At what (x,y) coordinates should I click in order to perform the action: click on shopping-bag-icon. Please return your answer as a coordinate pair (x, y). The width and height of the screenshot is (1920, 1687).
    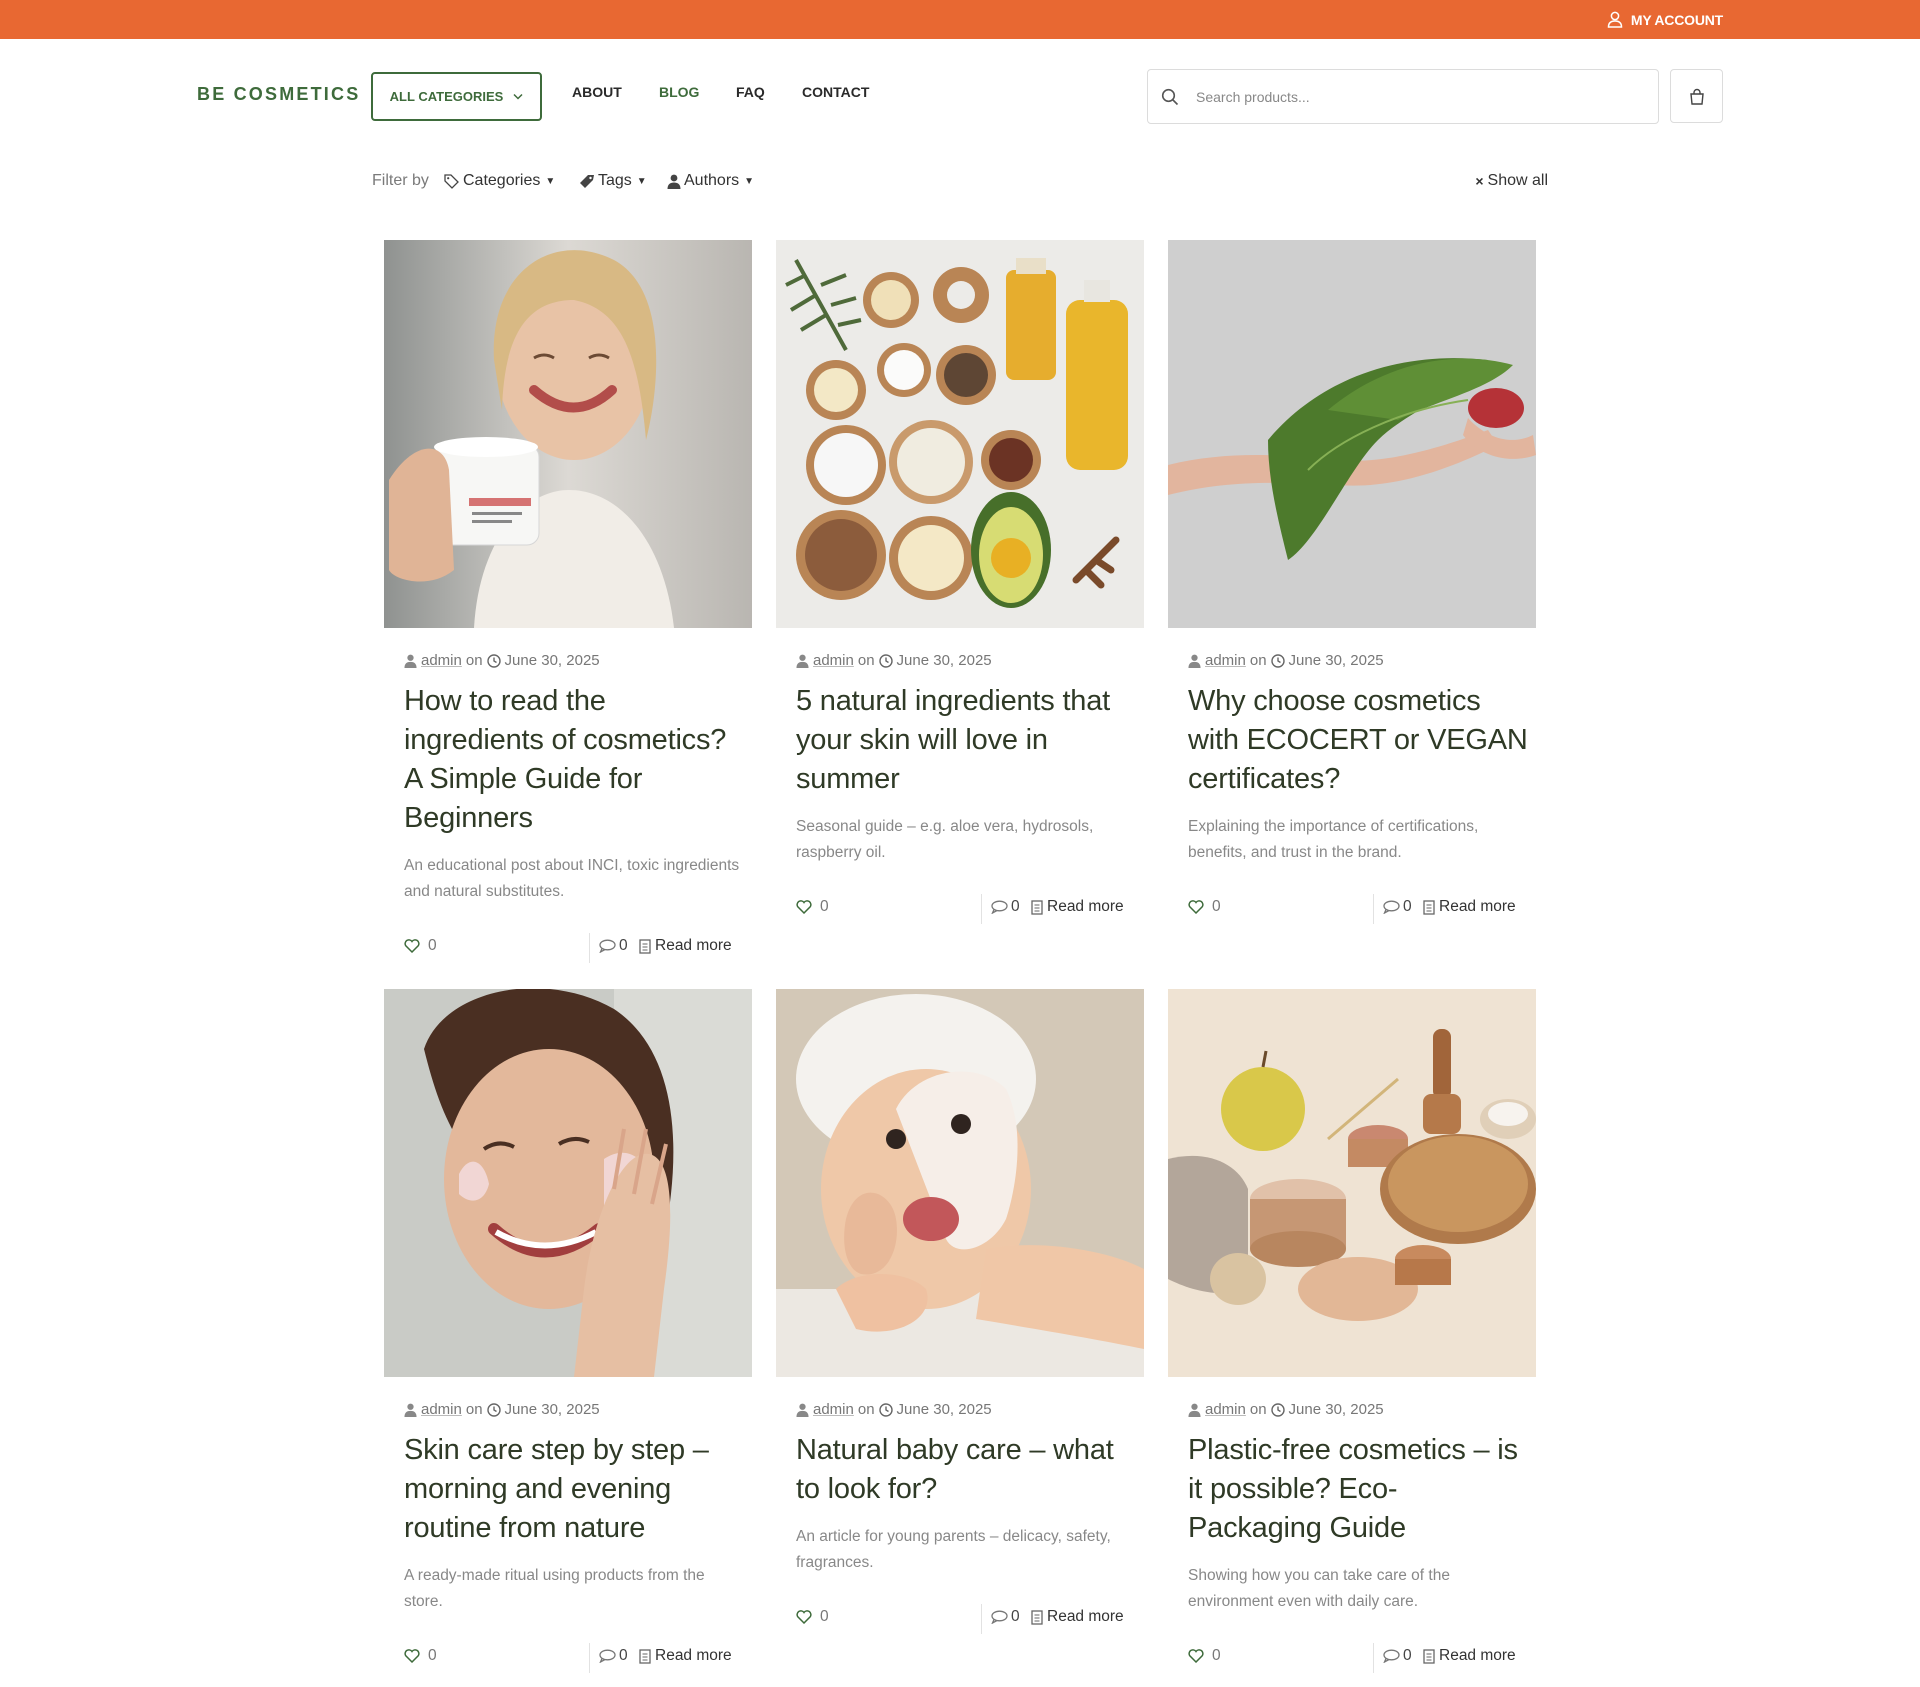
    Looking at the image, I should click on (1696, 96).